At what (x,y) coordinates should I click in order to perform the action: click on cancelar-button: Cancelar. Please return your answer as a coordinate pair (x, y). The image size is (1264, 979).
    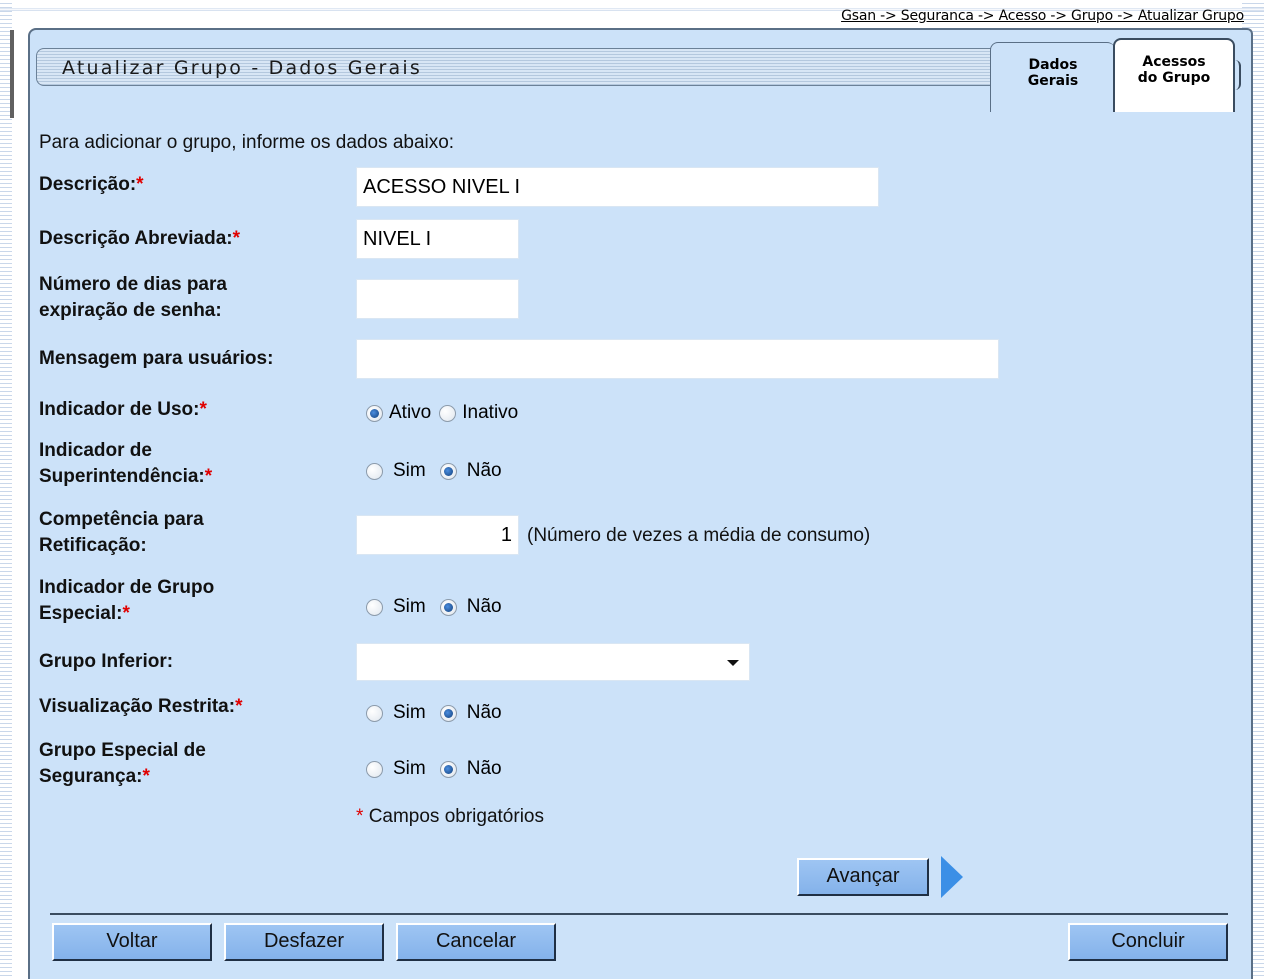
    Looking at the image, I should click on (476, 942).